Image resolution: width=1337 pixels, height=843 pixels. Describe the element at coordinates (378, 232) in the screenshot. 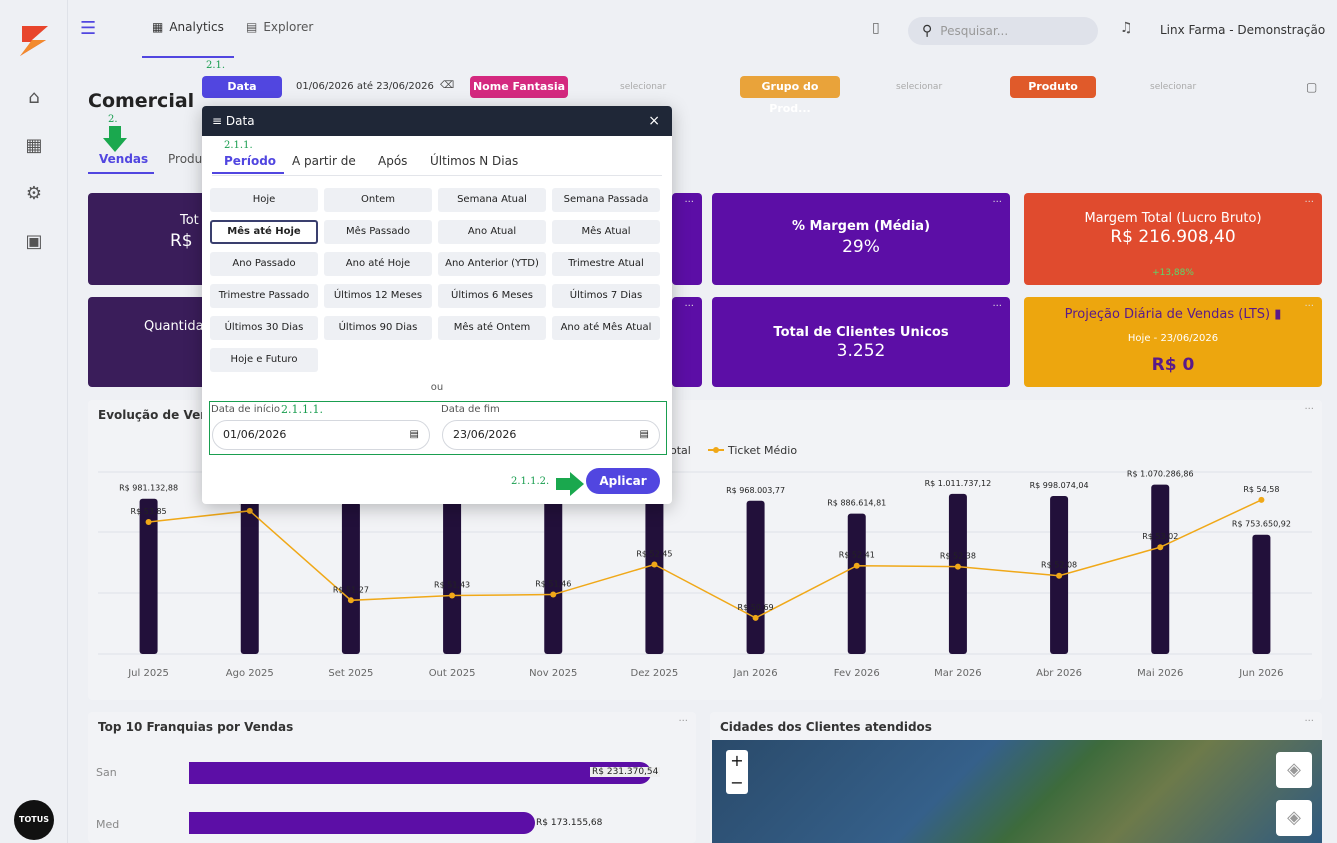

I see `period-option-button: Mês Passado` at that location.